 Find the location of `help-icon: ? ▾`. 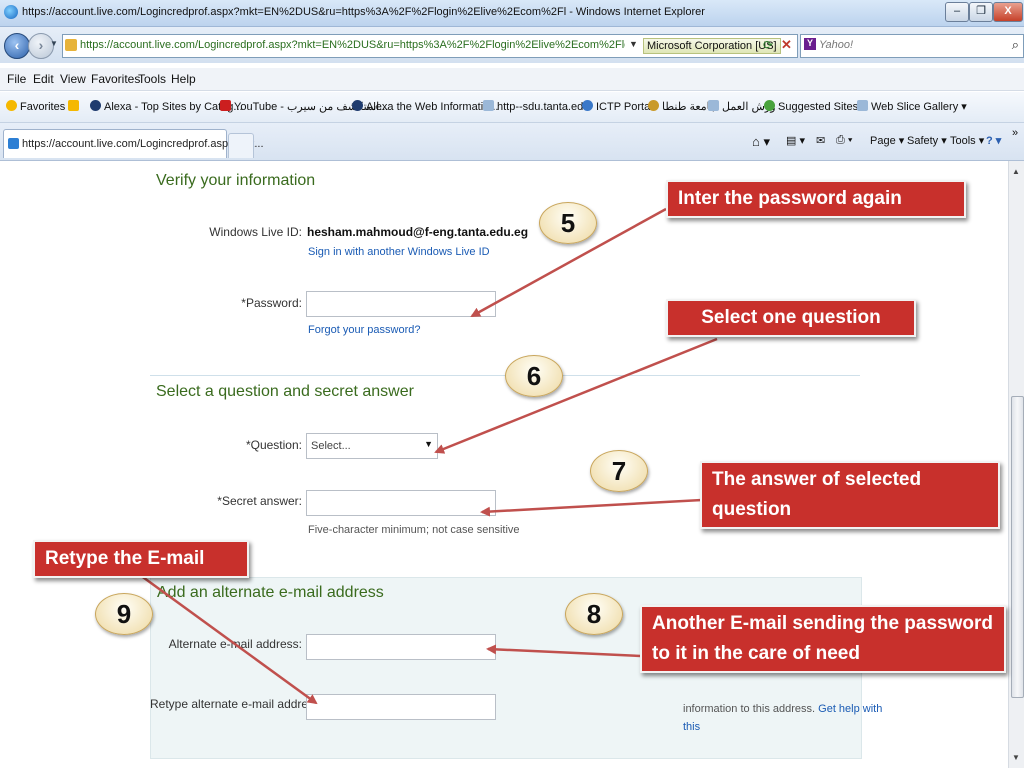

help-icon: ? ▾ is located at coordinates (993, 140).